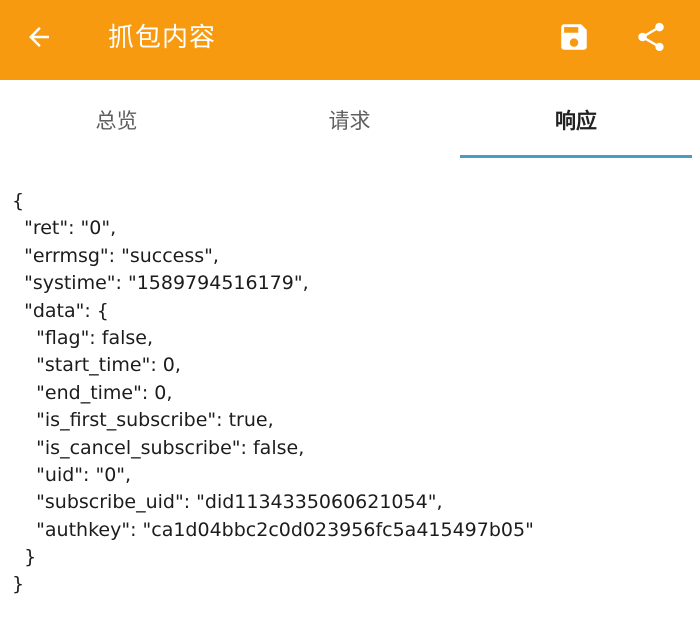 Image resolution: width=700 pixels, height=621 pixels. I want to click on back-button, so click(39, 37).